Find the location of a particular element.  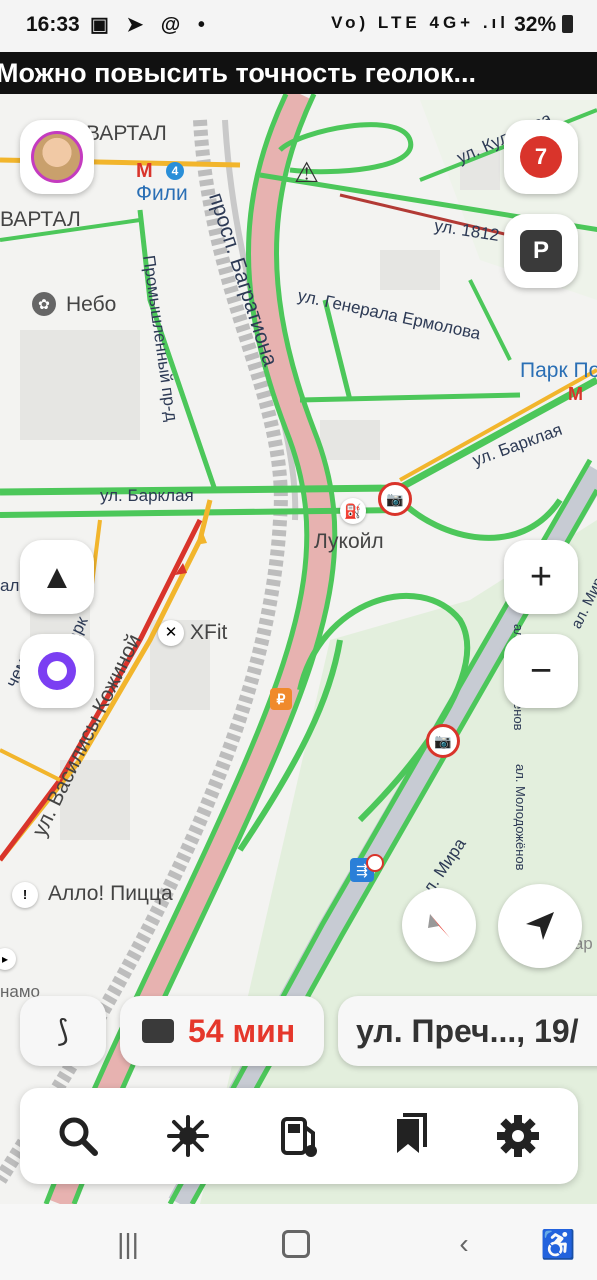

gym-icon: ✕ is located at coordinates (171, 633).